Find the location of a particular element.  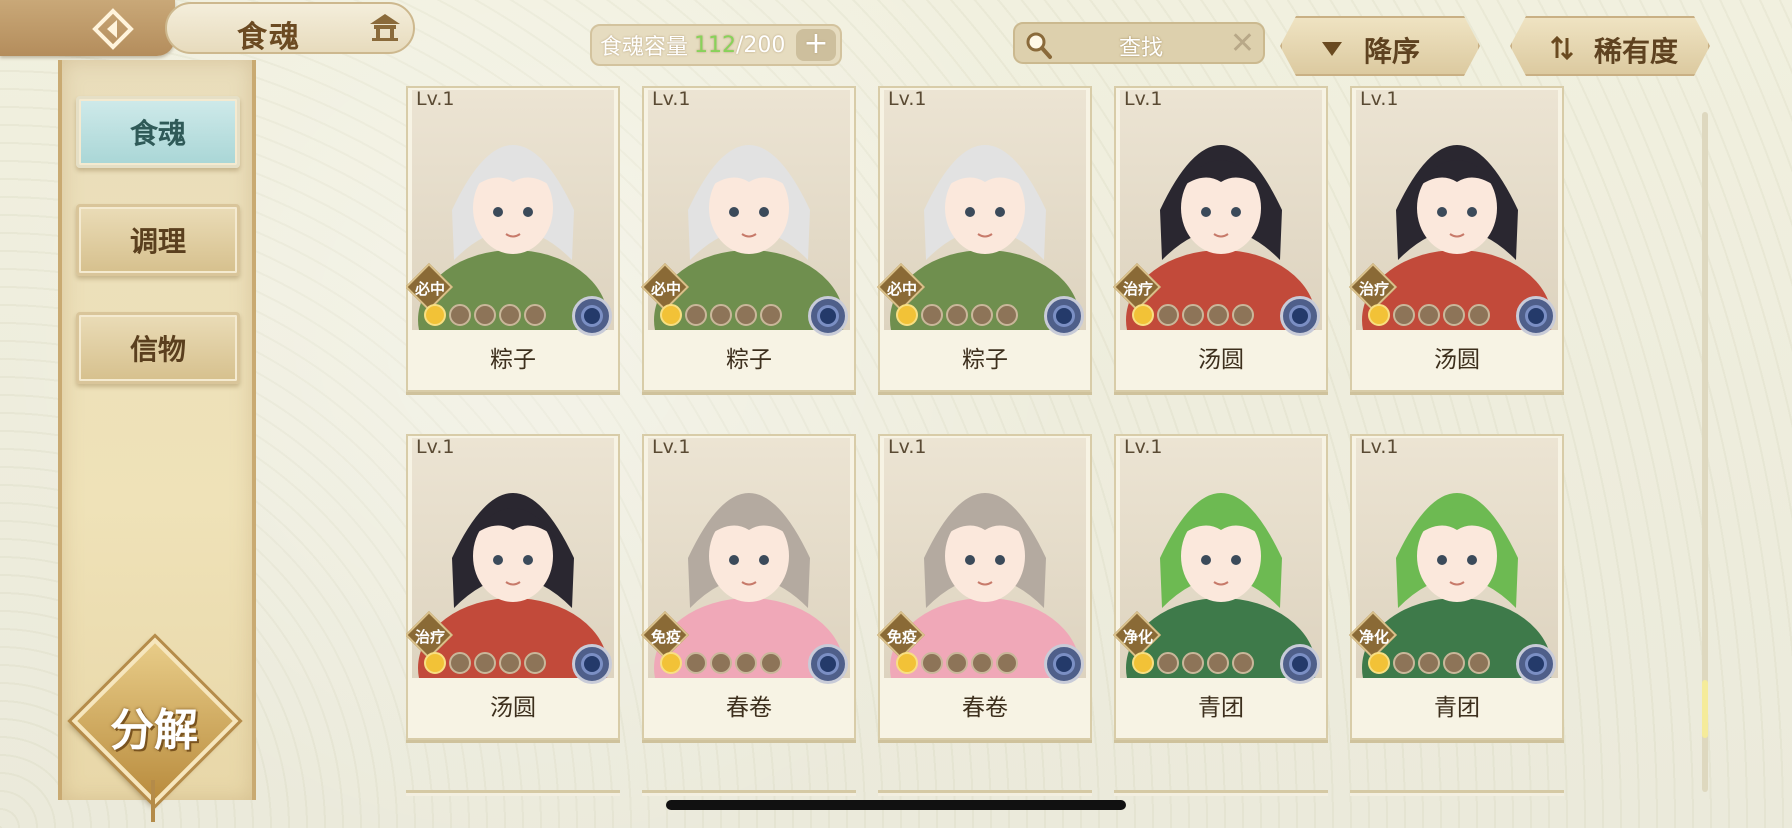

add-capacity-button: + is located at coordinates (816, 45).